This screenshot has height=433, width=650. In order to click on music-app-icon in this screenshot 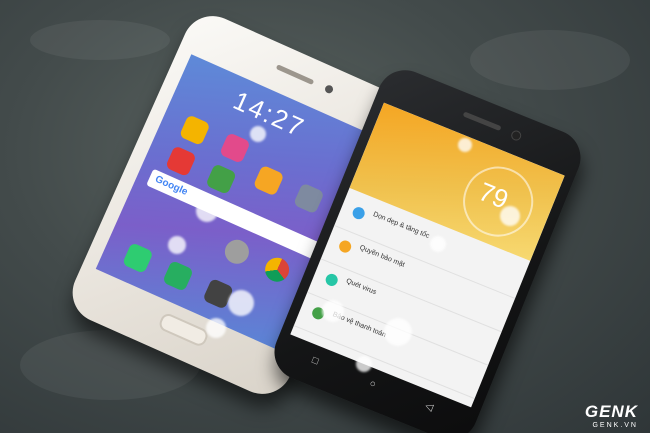, I will do `click(181, 161)`.